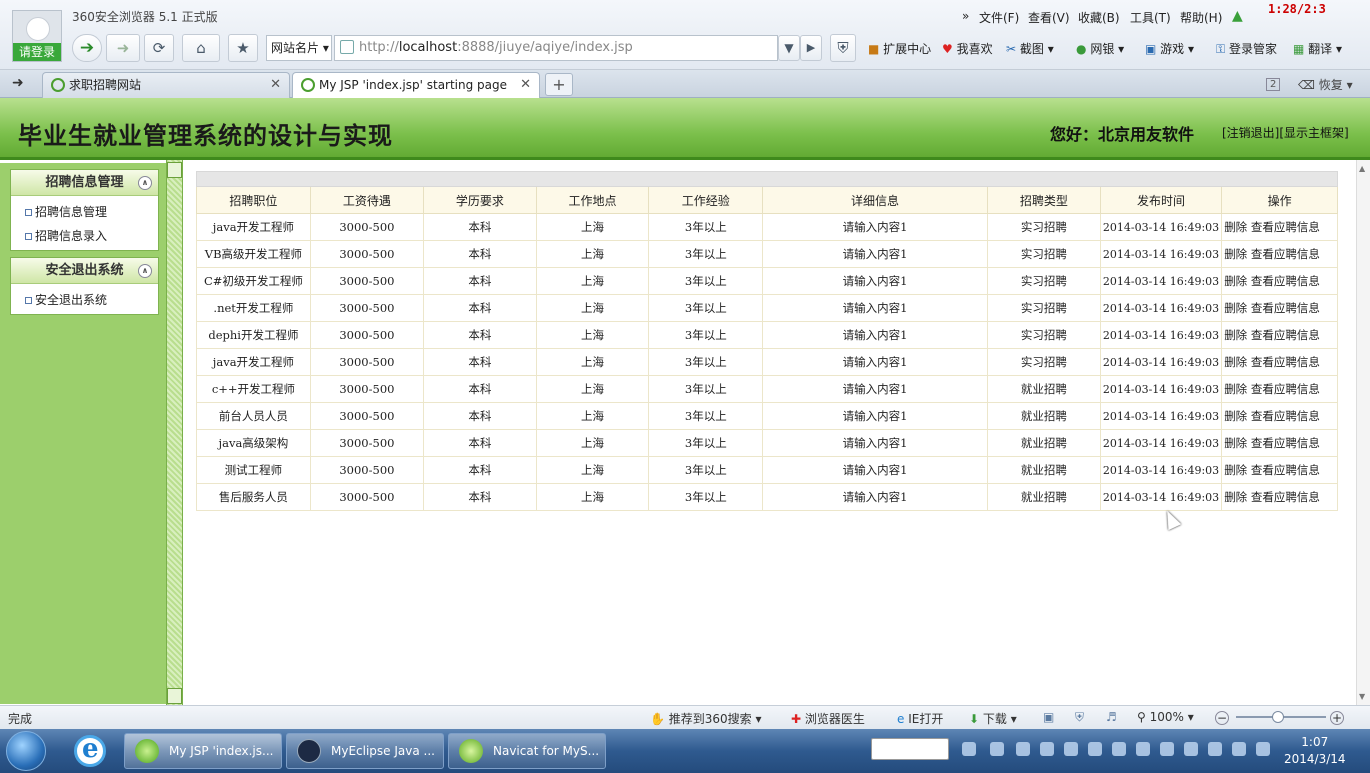 The image size is (1370, 773). What do you see at coordinates (1337, 718) in the screenshot?
I see `zoom-in-icon: +` at bounding box center [1337, 718].